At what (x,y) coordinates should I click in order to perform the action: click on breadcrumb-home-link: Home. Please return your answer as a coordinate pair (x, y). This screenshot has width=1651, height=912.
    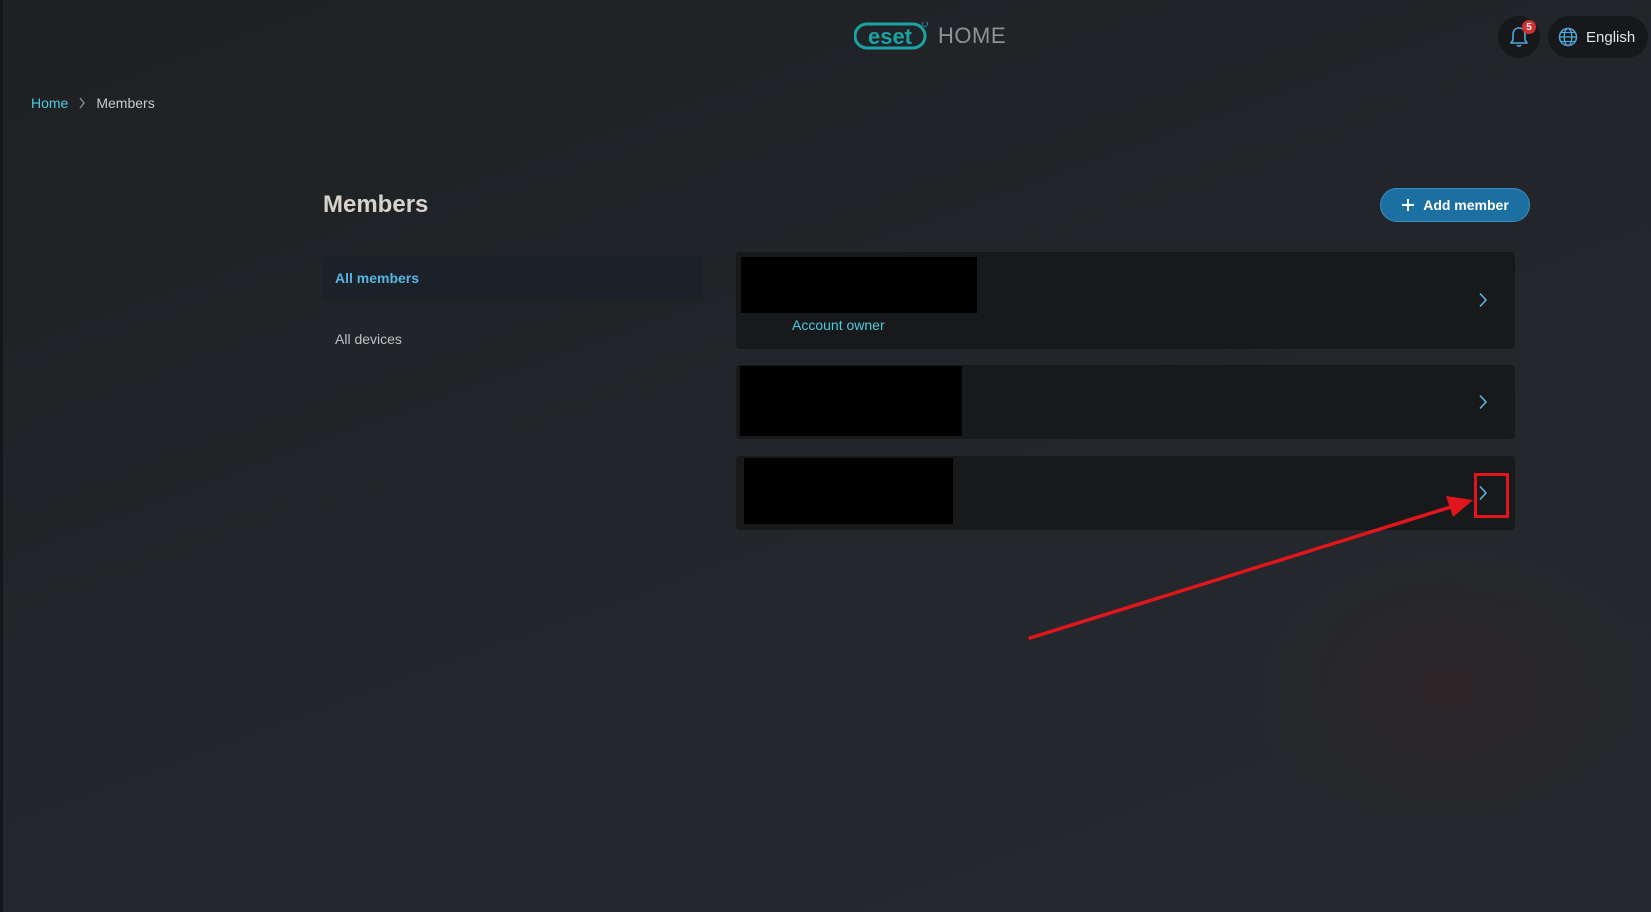
    Looking at the image, I should click on (49, 103).